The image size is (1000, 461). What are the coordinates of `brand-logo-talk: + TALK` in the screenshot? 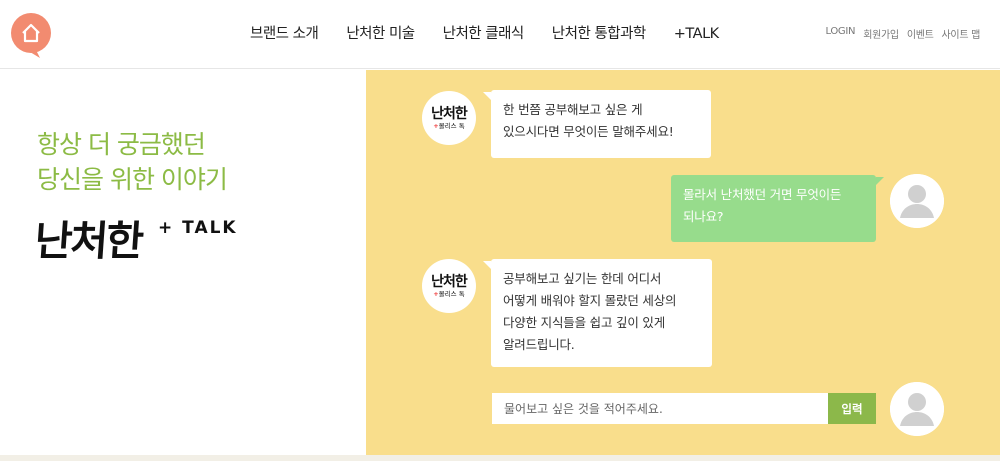 It's located at (198, 228).